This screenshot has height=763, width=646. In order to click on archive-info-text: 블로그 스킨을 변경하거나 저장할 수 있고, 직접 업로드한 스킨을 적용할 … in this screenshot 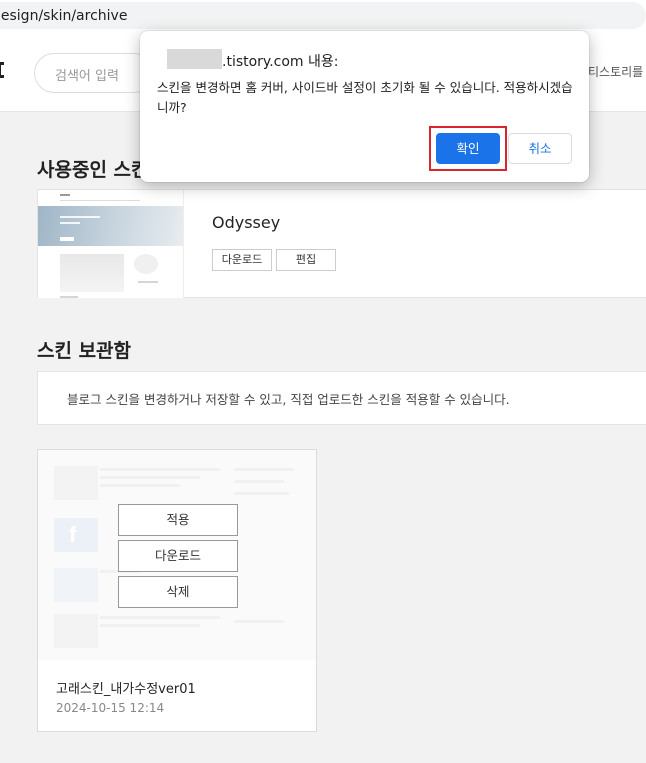, I will do `click(288, 399)`.